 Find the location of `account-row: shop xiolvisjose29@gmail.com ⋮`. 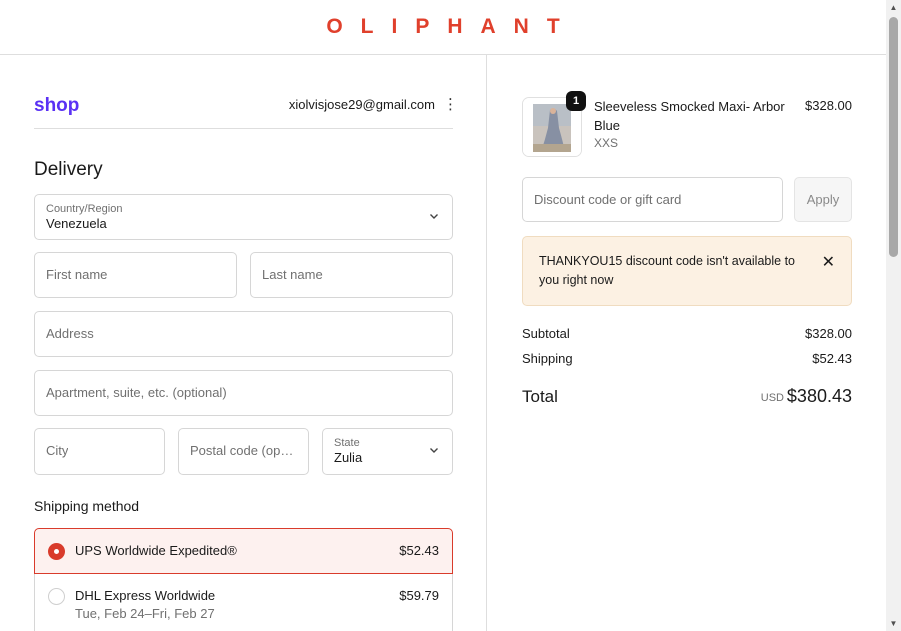

account-row: shop xiolvisjose29@gmail.com ⋮ is located at coordinates (246, 111).